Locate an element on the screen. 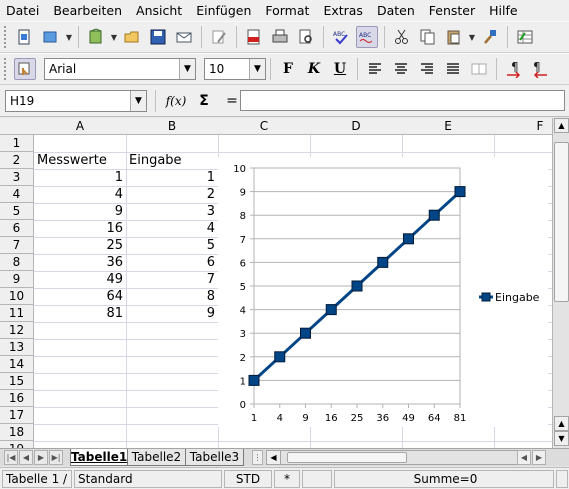 Image resolution: width=569 pixels, height=489 pixels. menu-bearbeiten: Bearbeiten is located at coordinates (87, 10).